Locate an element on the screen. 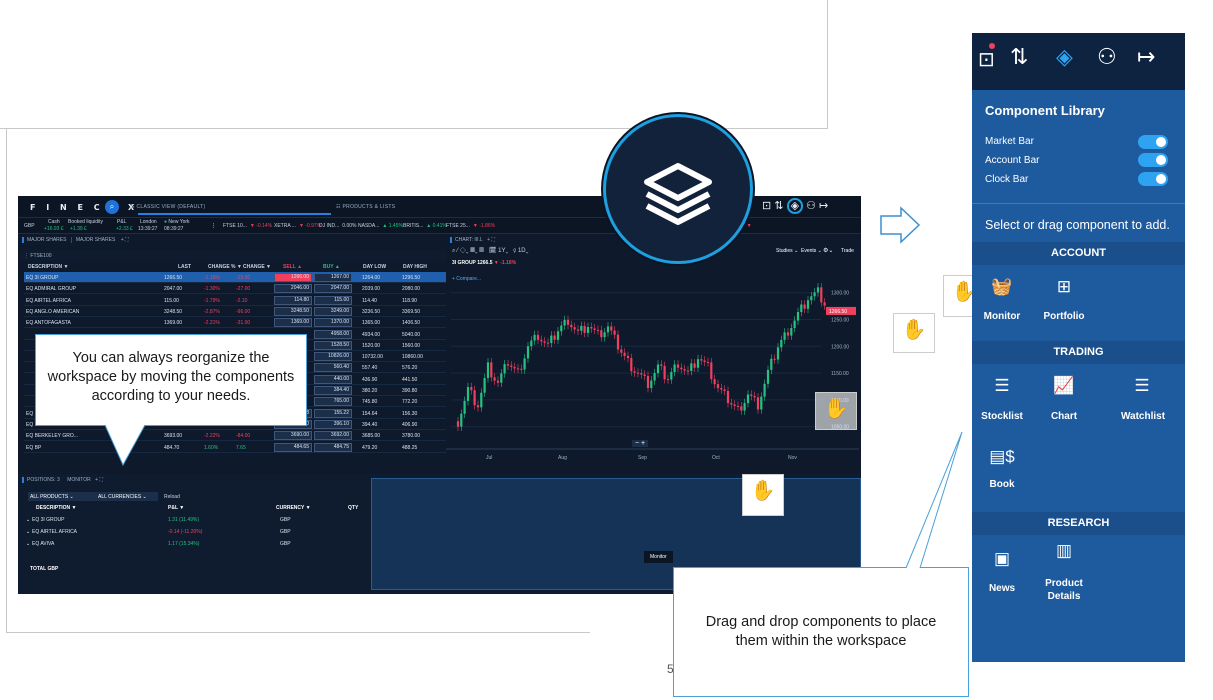 The image size is (1213, 700). sell-price-button: 114.80 is located at coordinates (293, 300).